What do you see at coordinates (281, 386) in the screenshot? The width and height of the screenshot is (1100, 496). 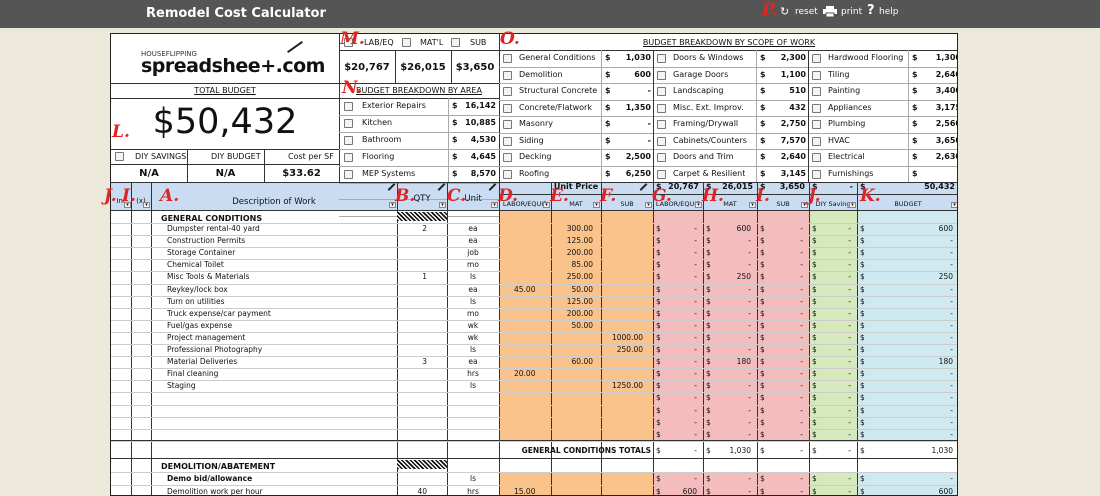 I see `line-item-description: Staging` at bounding box center [281, 386].